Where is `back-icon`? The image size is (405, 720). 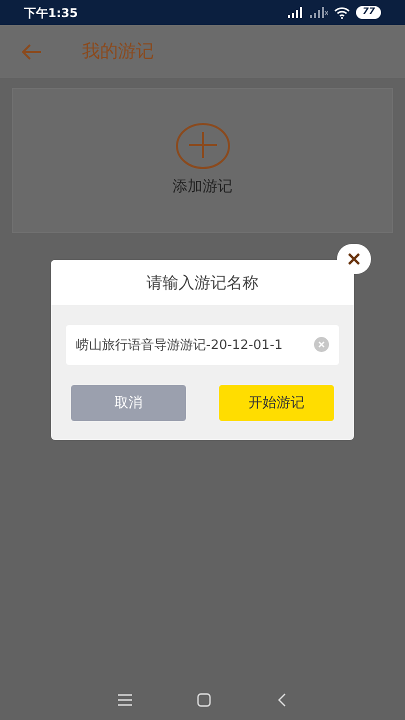
back-icon is located at coordinates (282, 700).